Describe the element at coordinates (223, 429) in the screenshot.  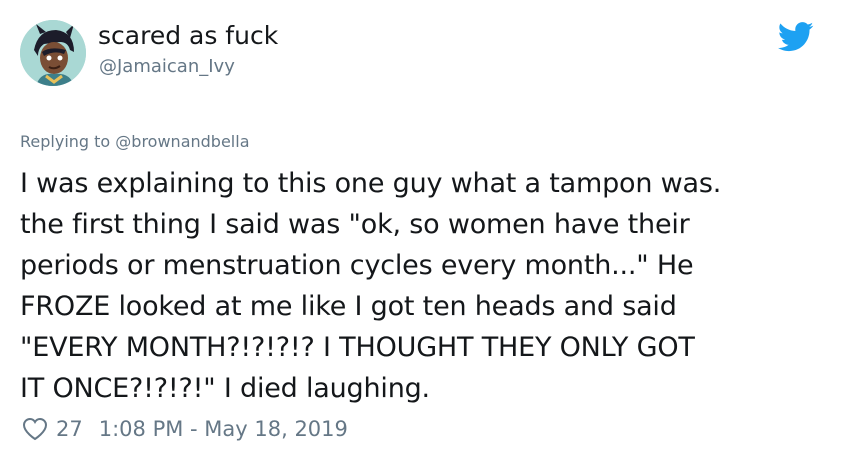
I see `tweet-timestamp: 1:08 PM - May 18, 2019` at that location.